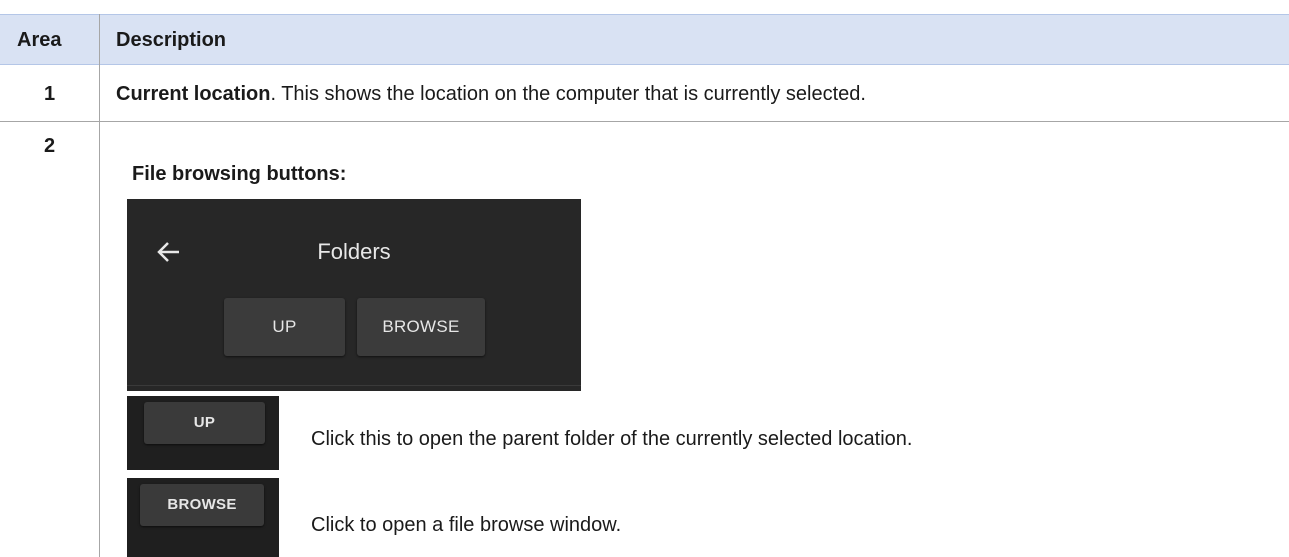 The image size is (1289, 557). What do you see at coordinates (49, 146) in the screenshot?
I see `row-number: 2` at bounding box center [49, 146].